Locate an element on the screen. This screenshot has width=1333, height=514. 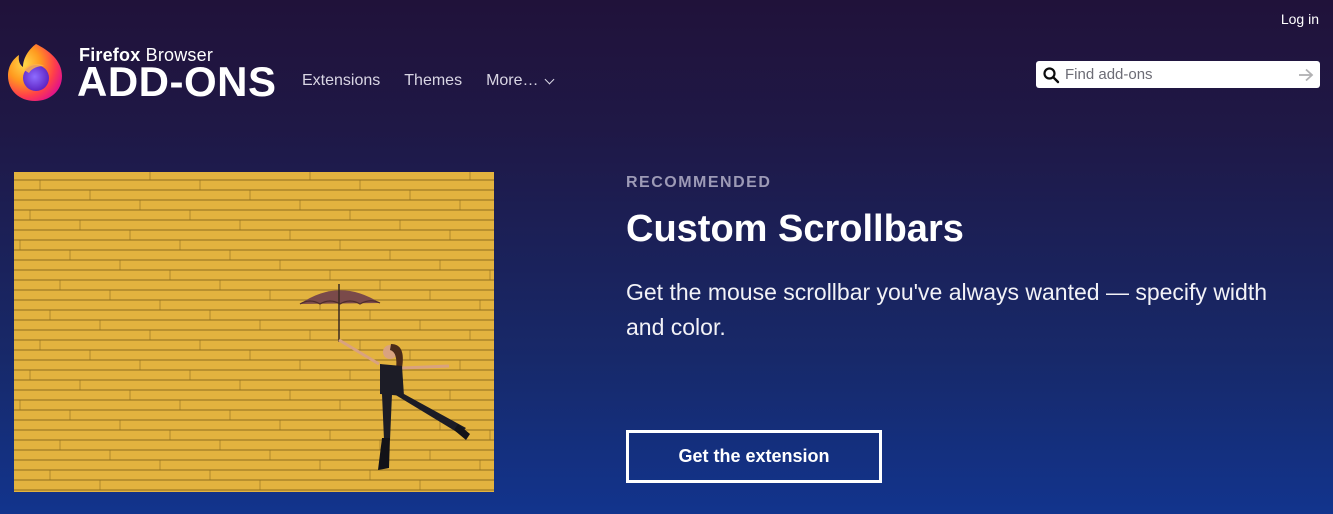
login-link: Log in is located at coordinates (1300, 19).